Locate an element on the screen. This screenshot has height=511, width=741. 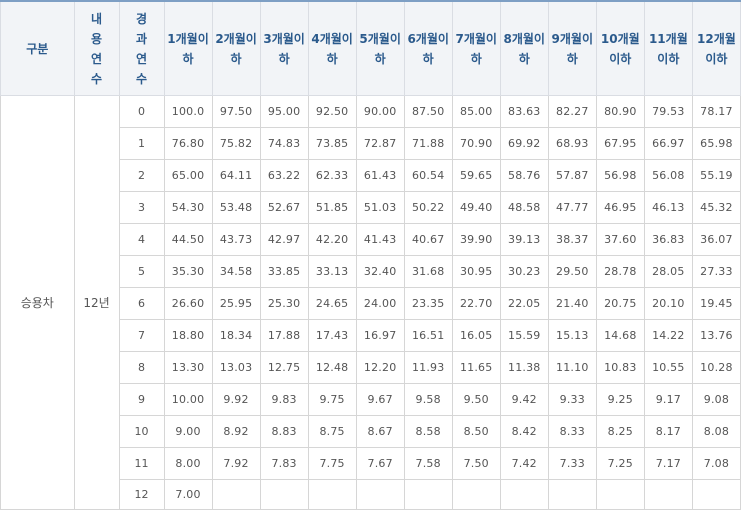
elapsed-year-cell: 12 is located at coordinates (141, 494).